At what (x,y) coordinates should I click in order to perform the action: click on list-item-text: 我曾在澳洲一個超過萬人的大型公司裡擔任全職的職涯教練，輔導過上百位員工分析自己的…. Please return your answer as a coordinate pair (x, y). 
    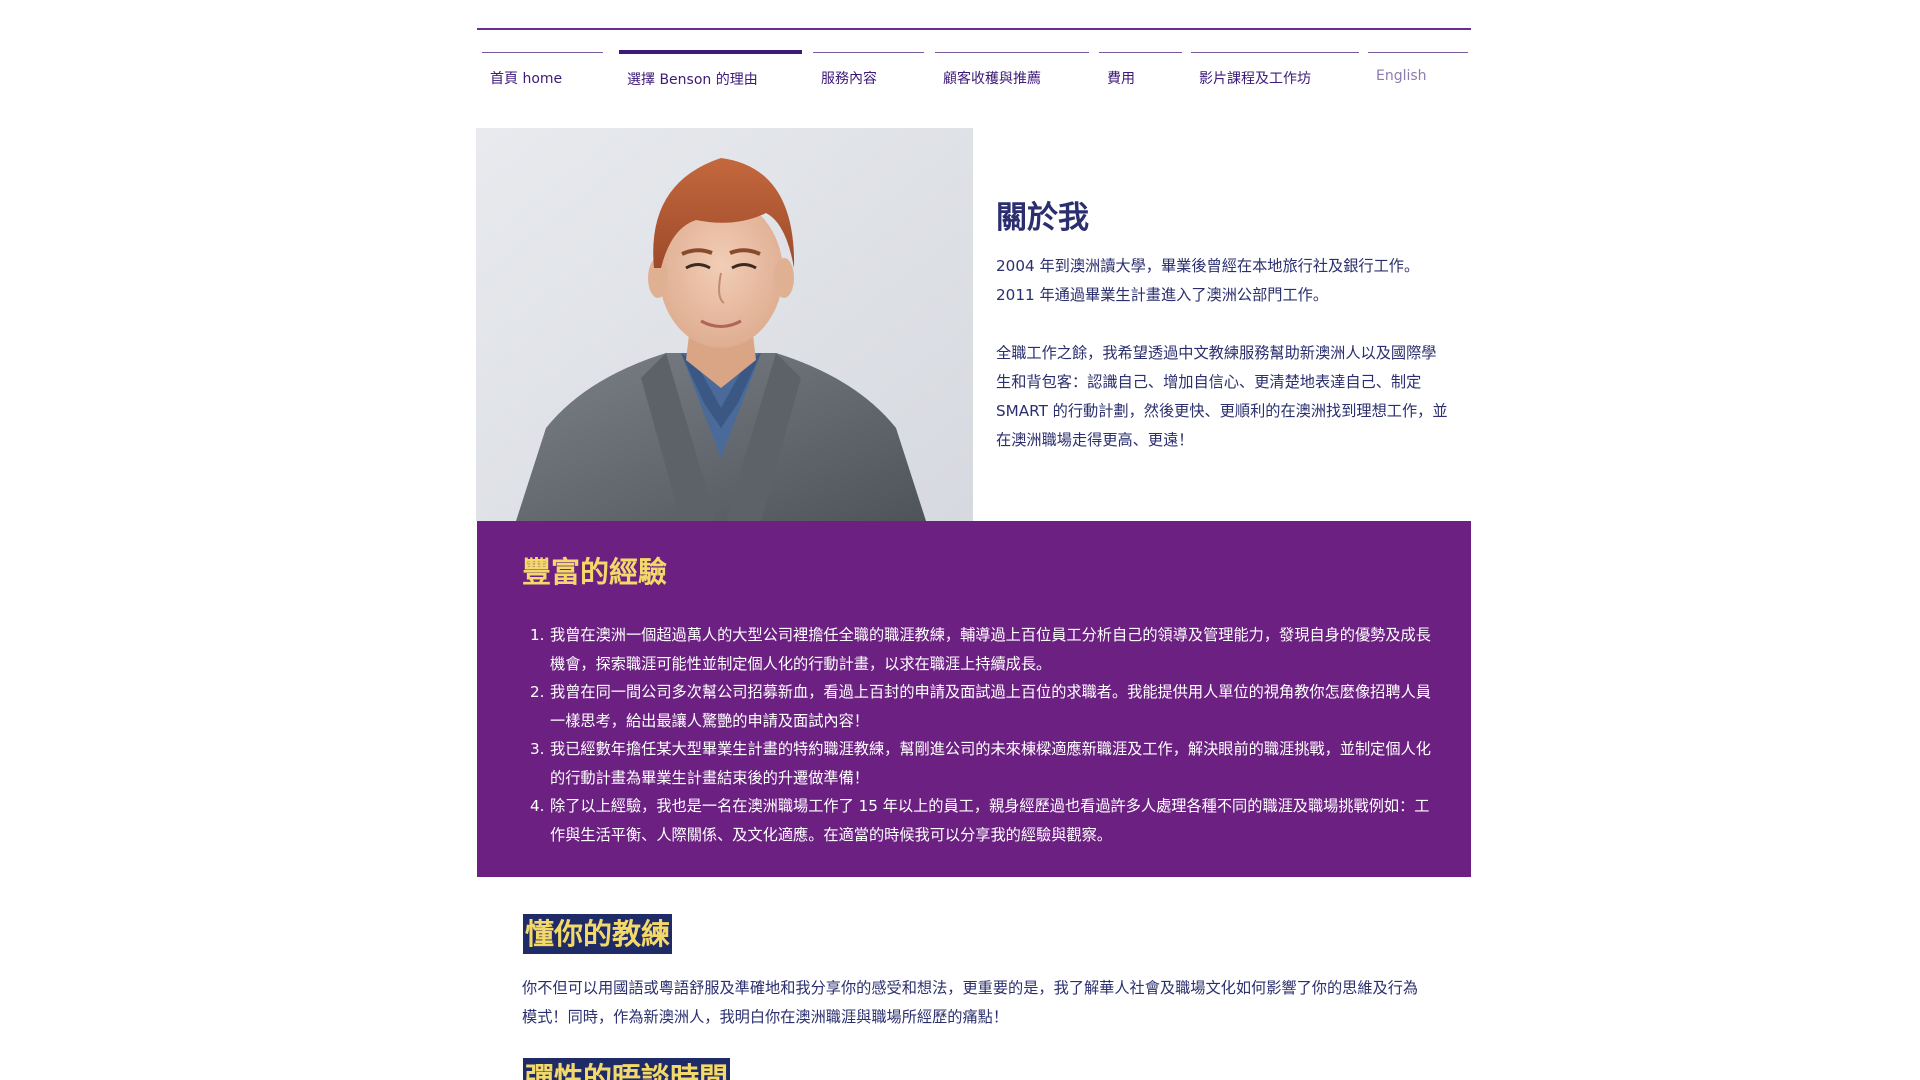
    Looking at the image, I should click on (990, 649).